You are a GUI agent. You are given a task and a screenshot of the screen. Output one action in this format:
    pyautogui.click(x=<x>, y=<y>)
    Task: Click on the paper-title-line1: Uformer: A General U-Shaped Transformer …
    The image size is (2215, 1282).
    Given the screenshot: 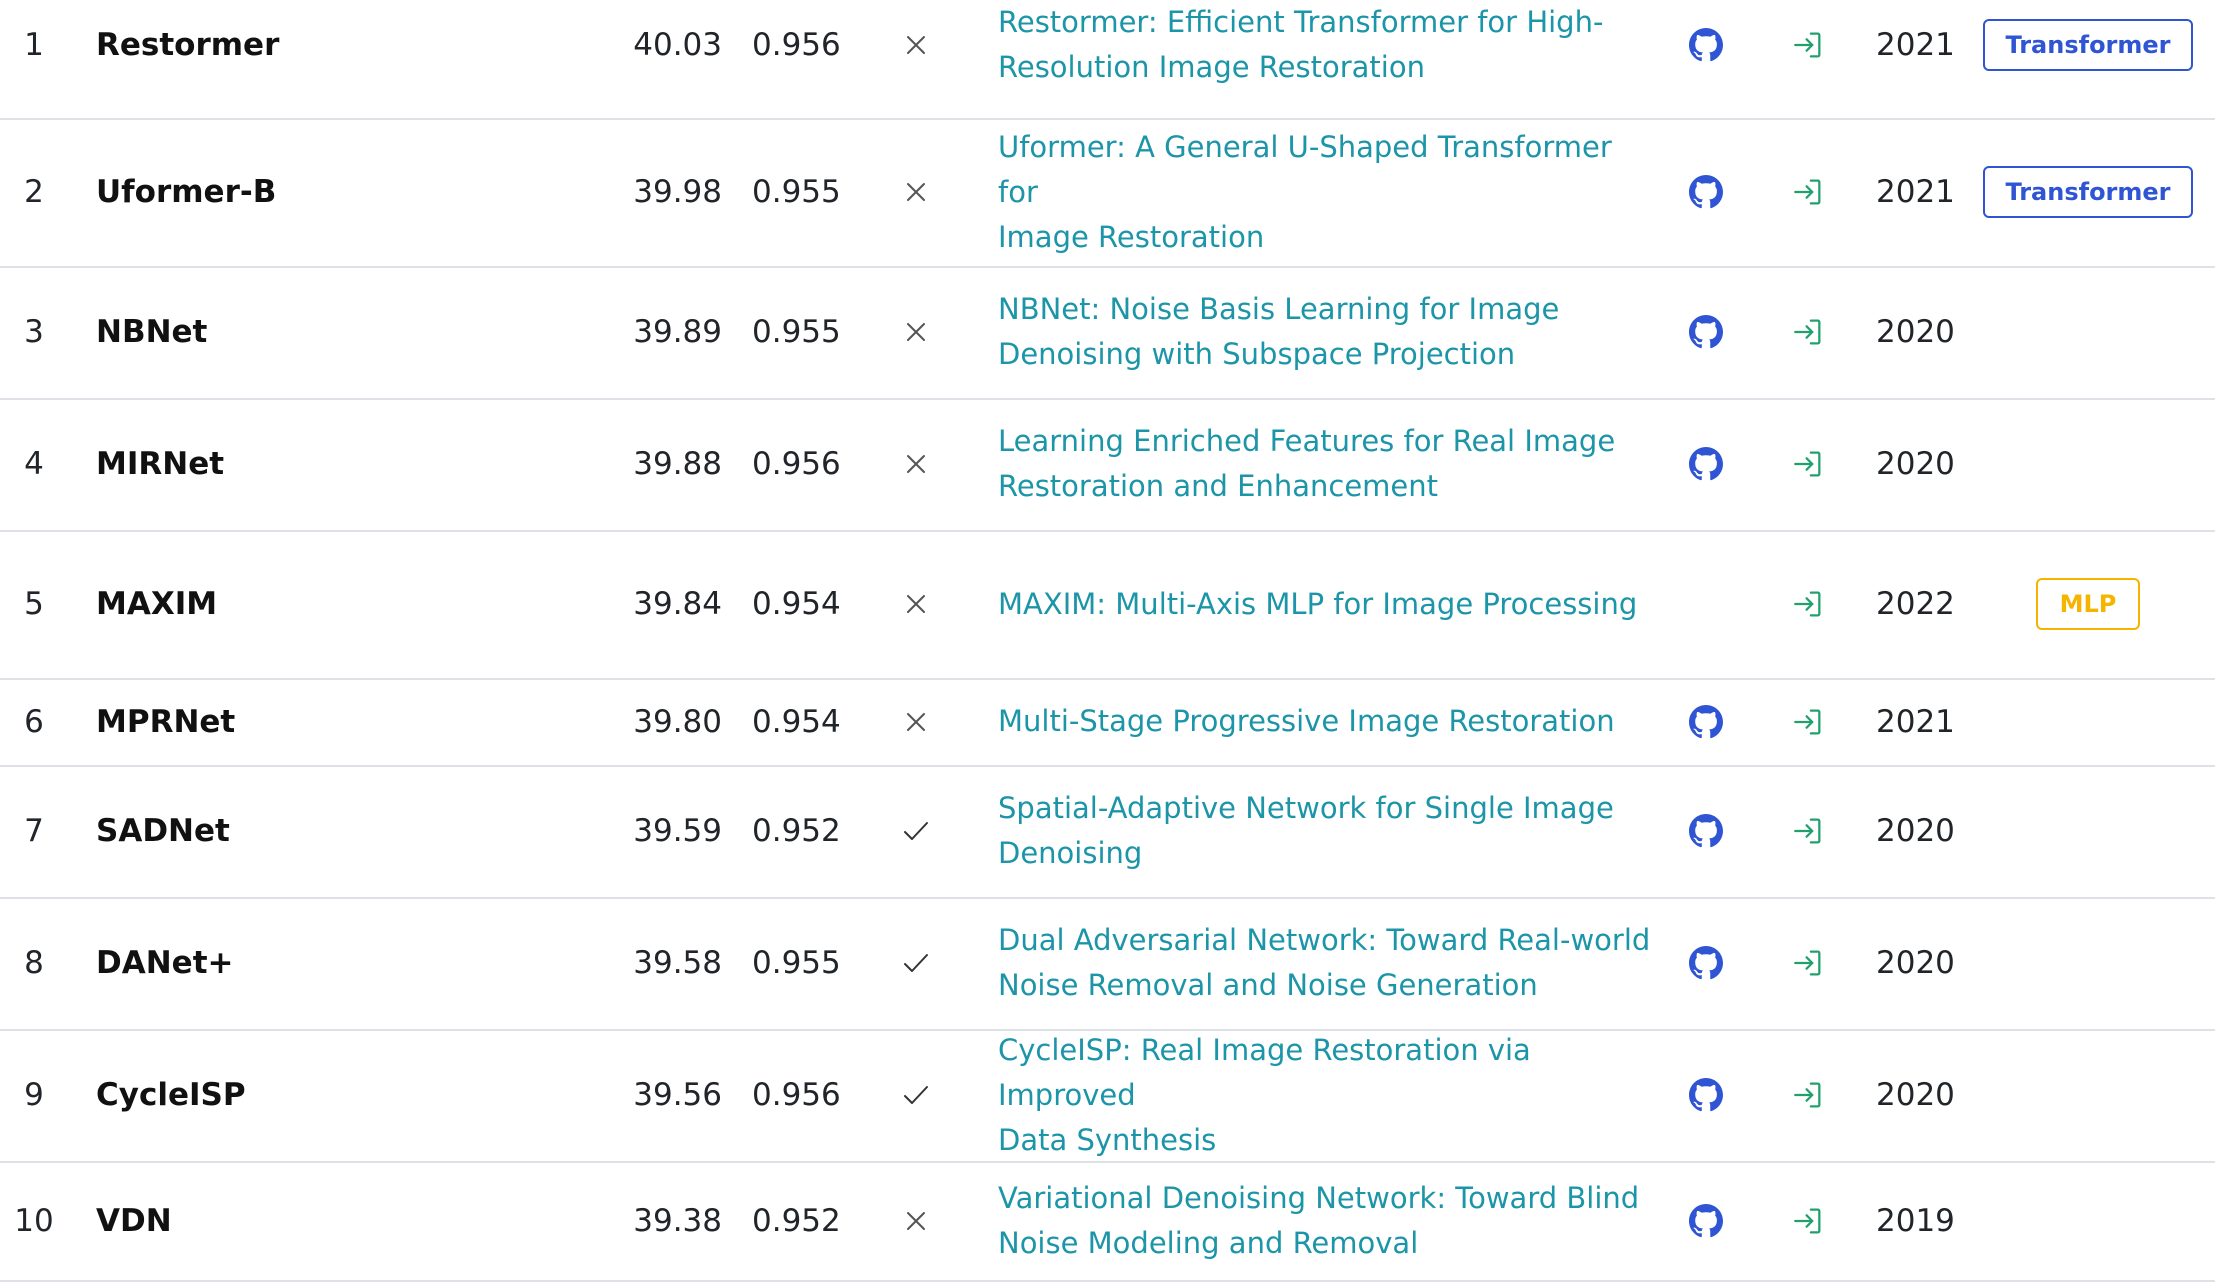 What is the action you would take?
    pyautogui.click(x=1305, y=169)
    